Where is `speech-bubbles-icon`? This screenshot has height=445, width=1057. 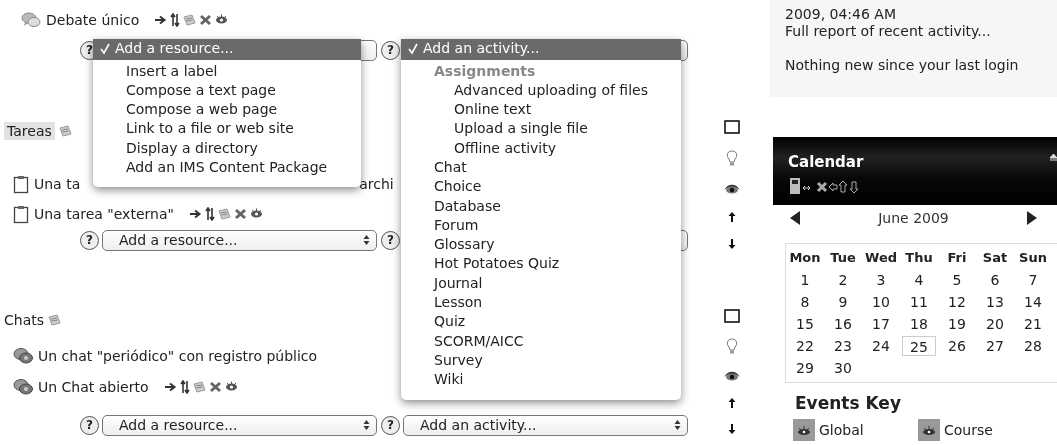 speech-bubbles-icon is located at coordinates (23, 387).